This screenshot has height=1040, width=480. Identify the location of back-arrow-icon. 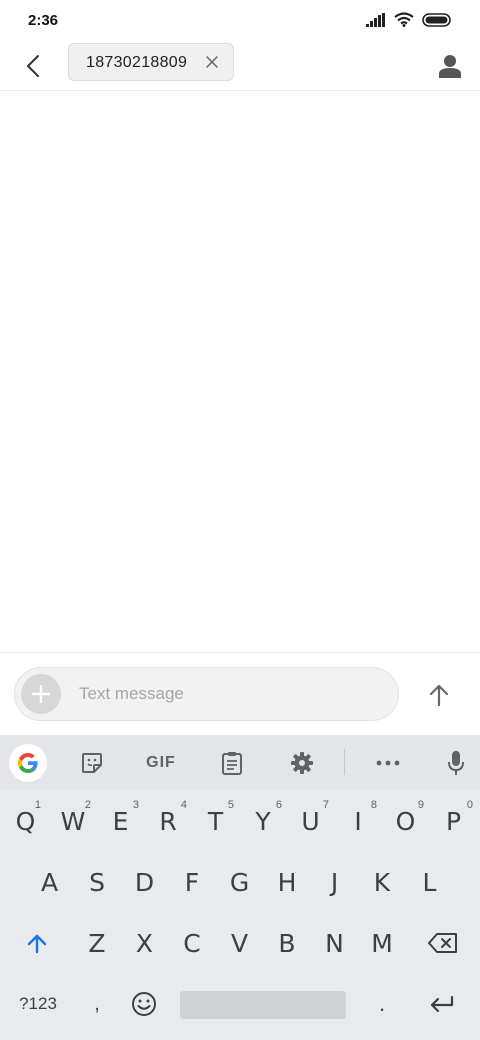
(33, 66).